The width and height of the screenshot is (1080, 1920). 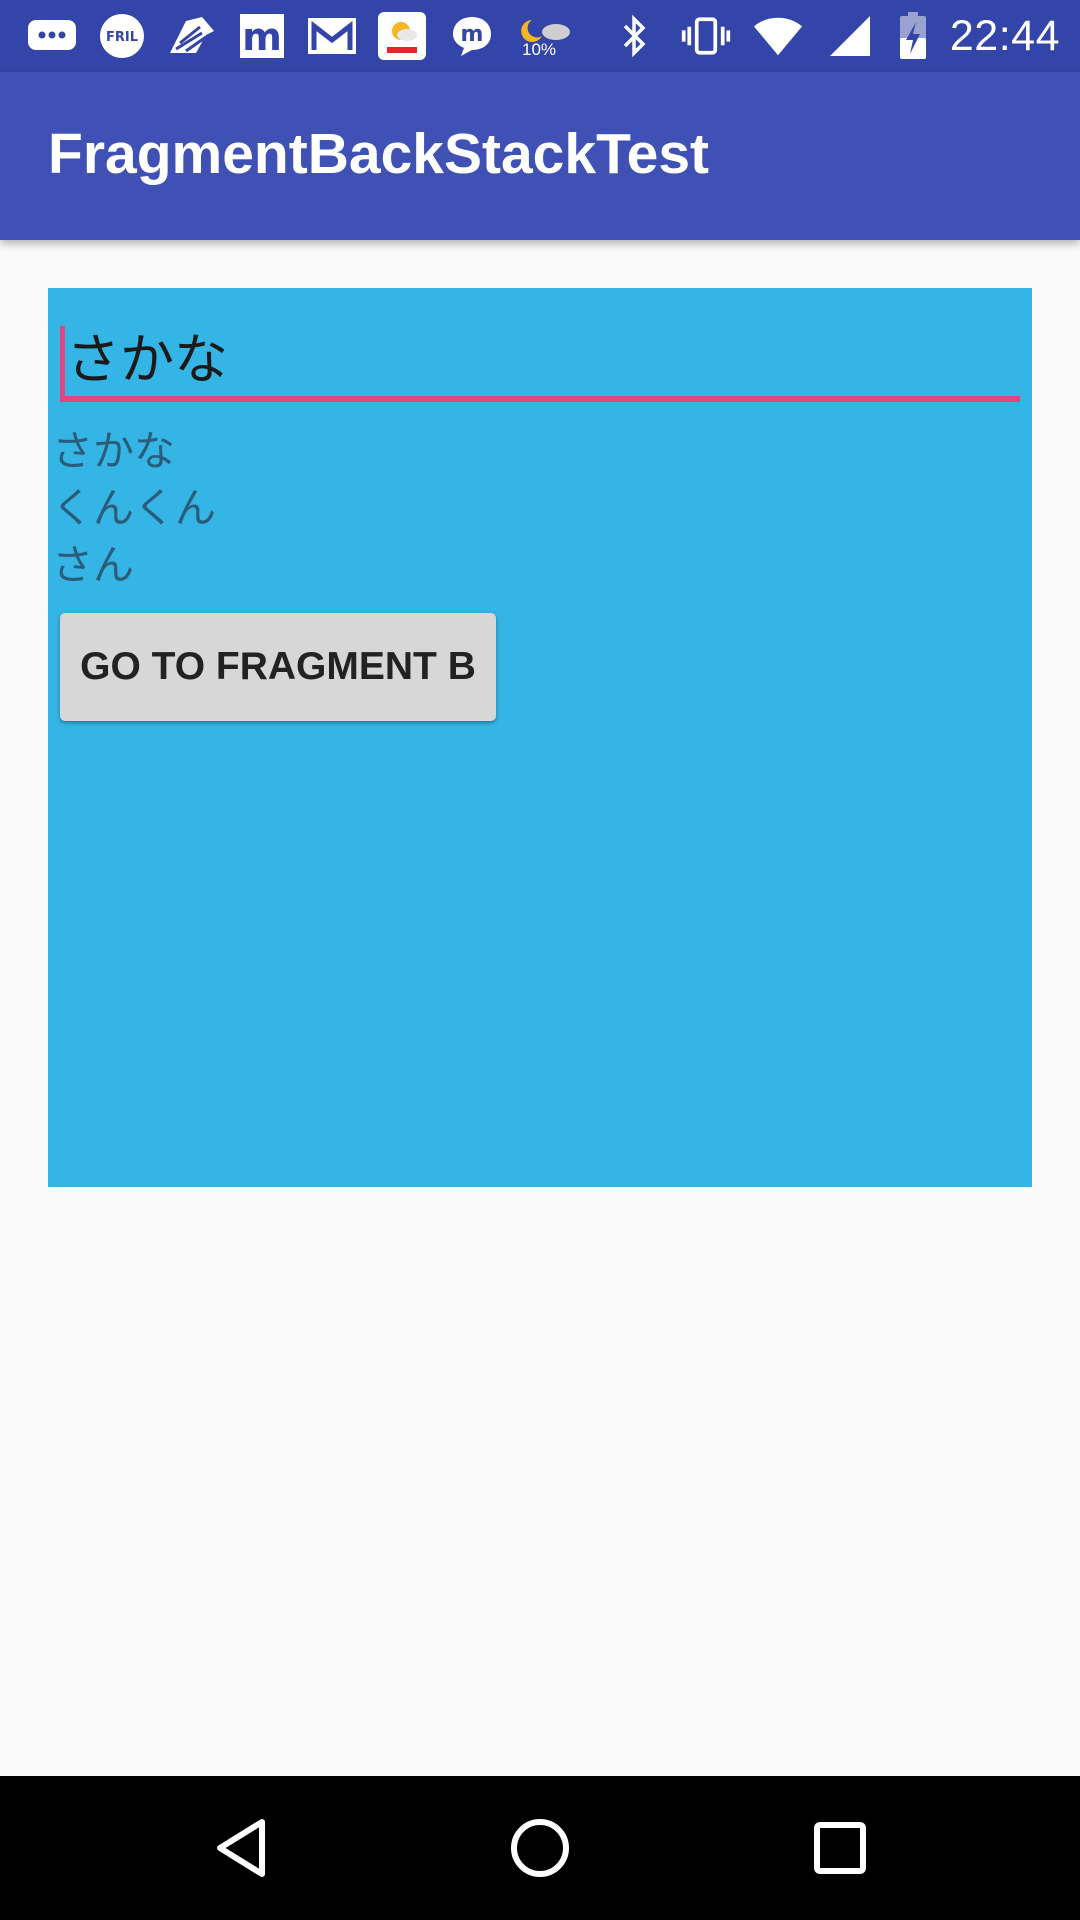 What do you see at coordinates (379, 154) in the screenshot?
I see `app-title: FragmentBackStackTest` at bounding box center [379, 154].